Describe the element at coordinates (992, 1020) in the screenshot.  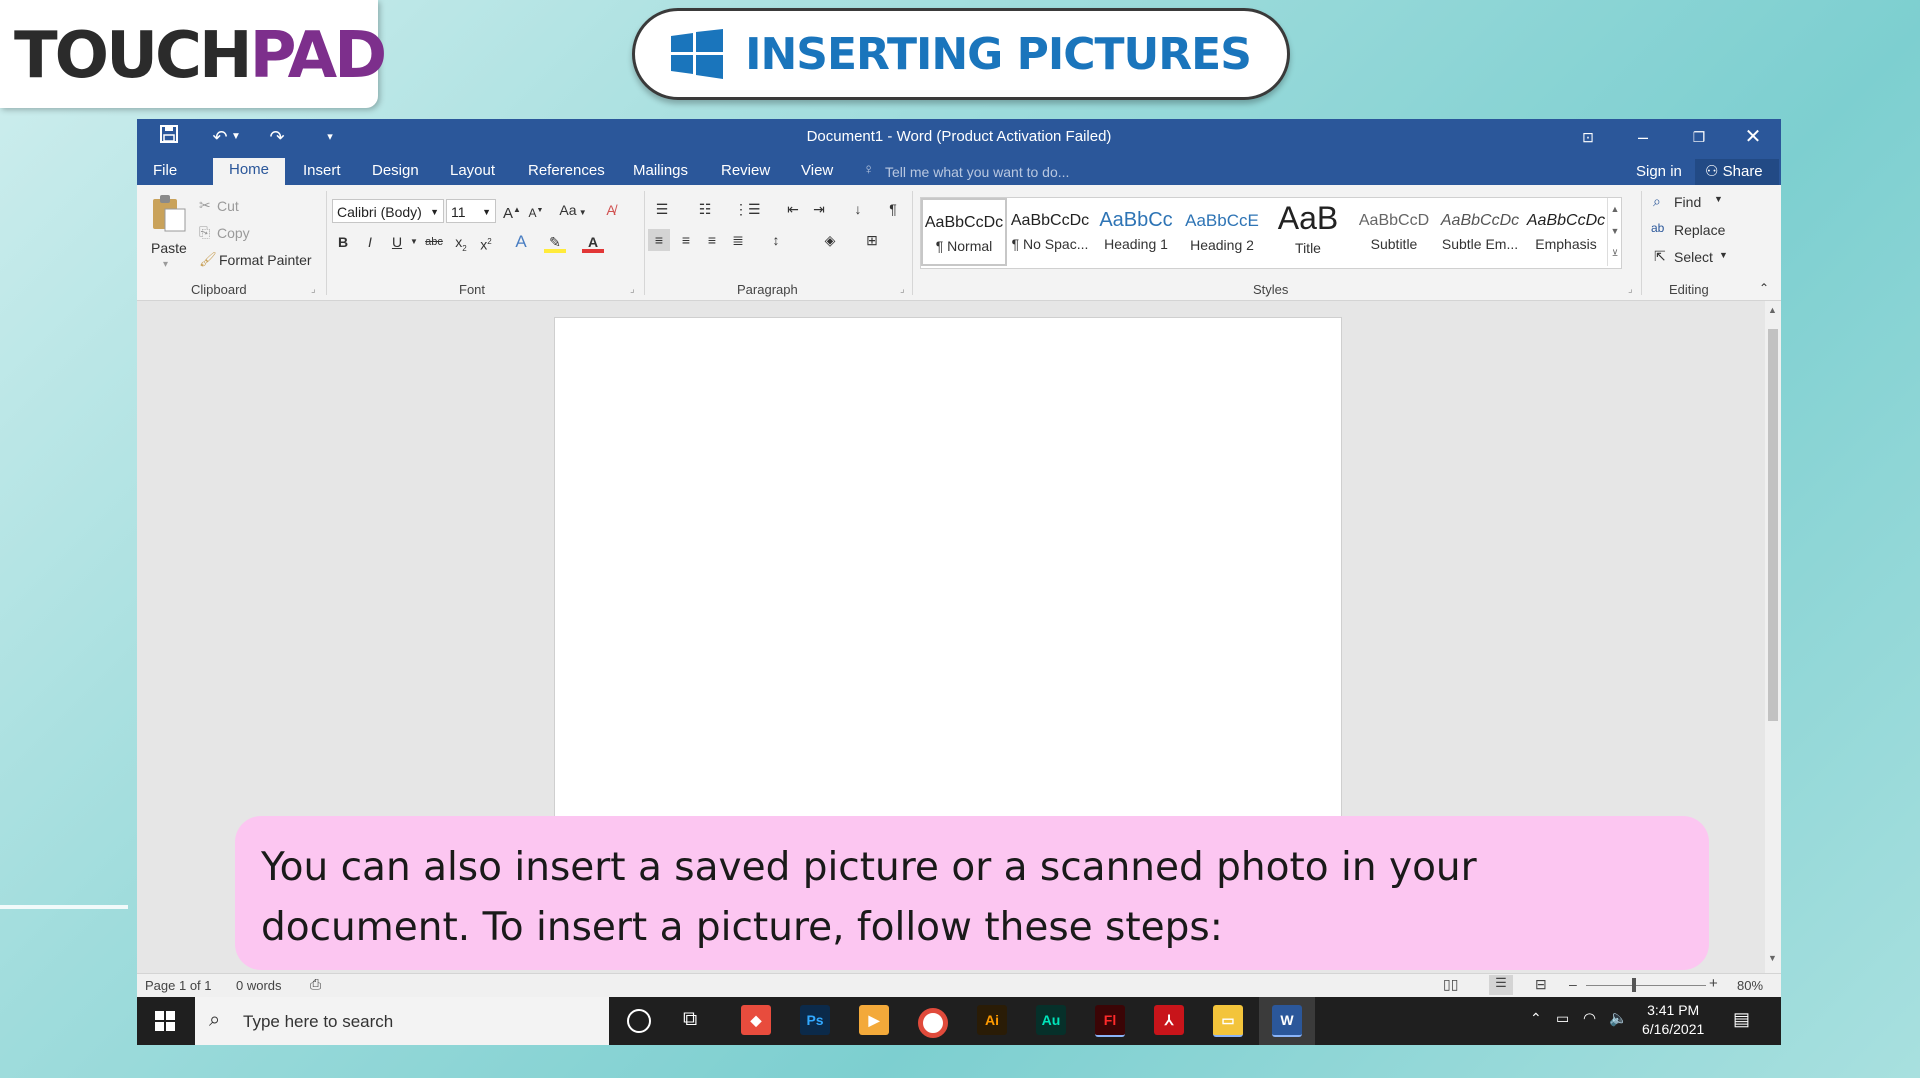
I see `illustrator-icon: Ai` at that location.